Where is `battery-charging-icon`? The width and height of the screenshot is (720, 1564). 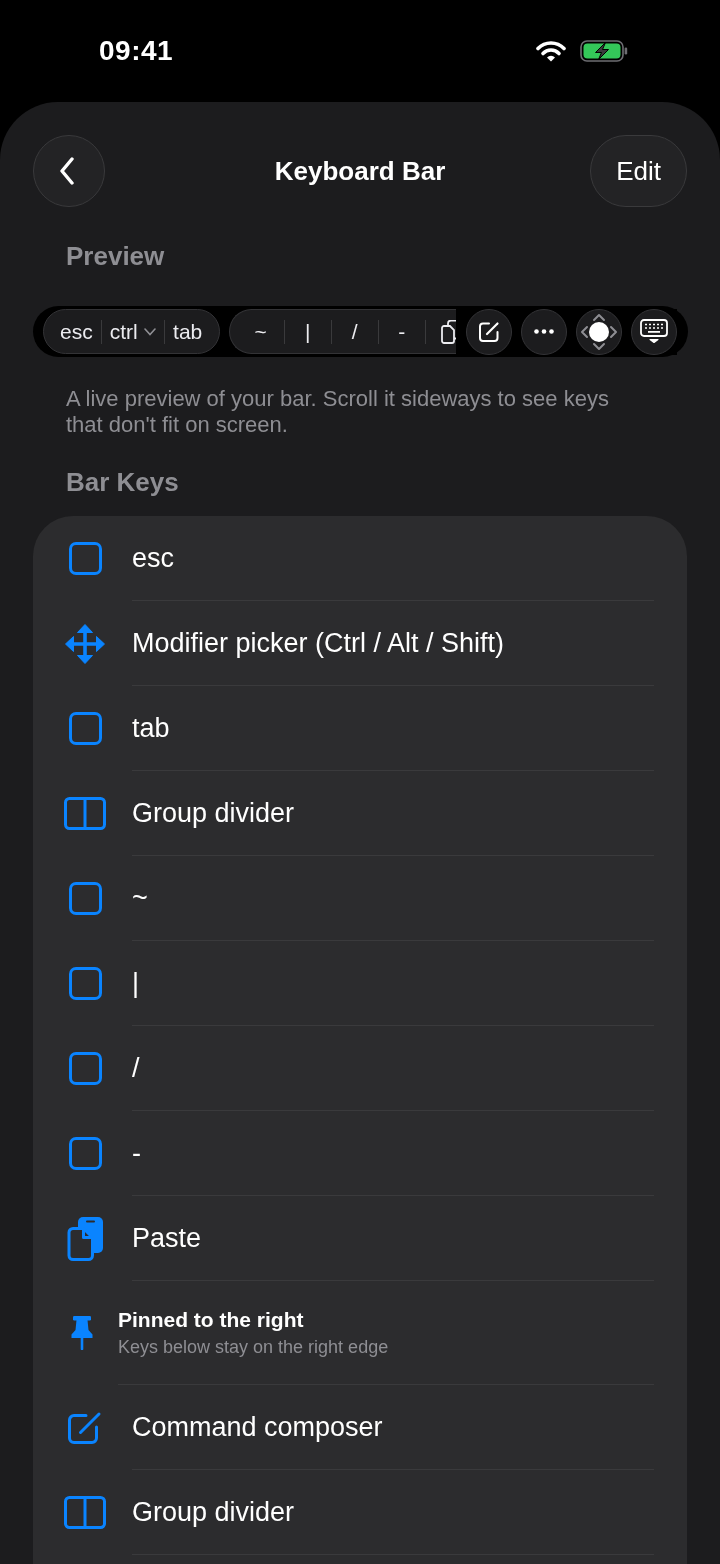 battery-charging-icon is located at coordinates (604, 51).